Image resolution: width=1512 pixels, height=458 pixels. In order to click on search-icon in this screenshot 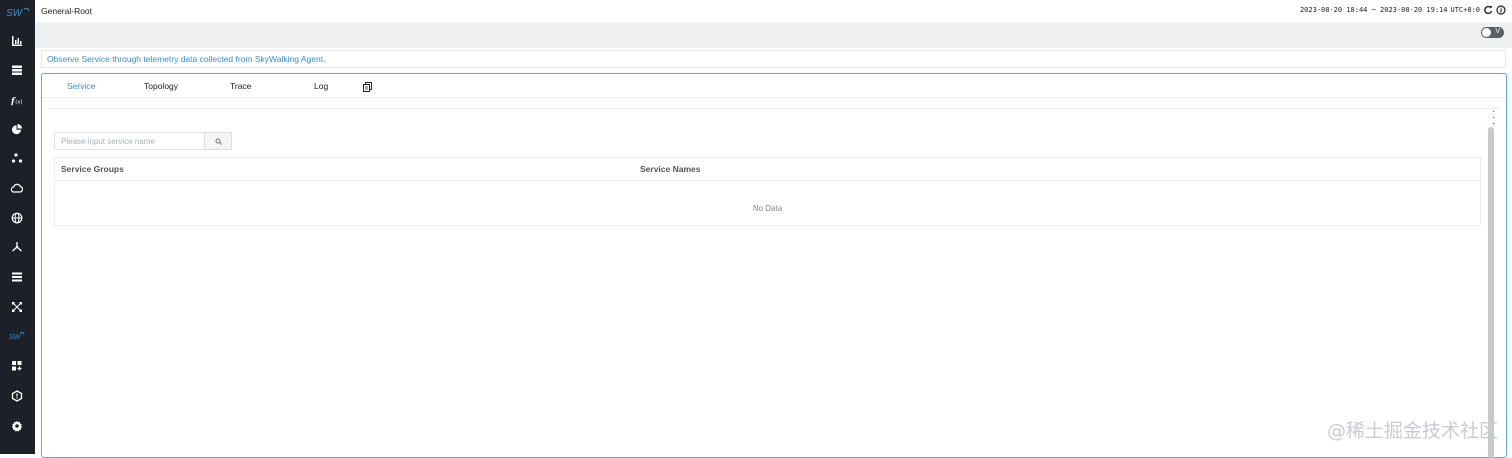, I will do `click(218, 141)`.